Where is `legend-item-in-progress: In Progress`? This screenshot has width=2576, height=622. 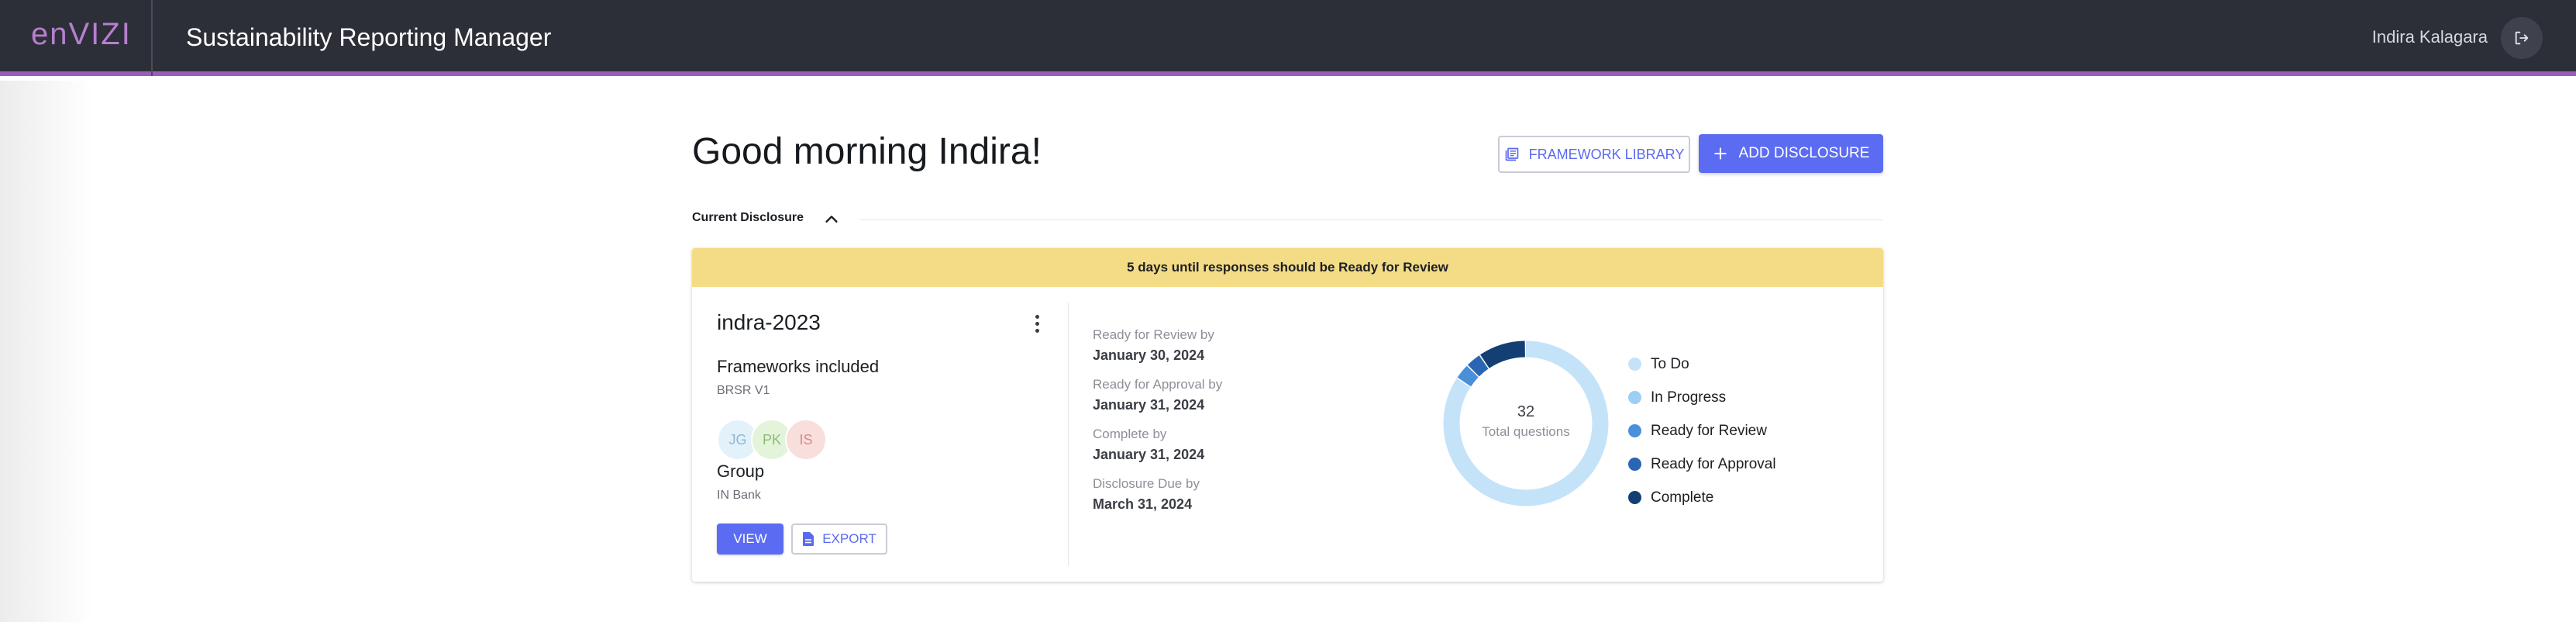
legend-item-in-progress: In Progress is located at coordinates (1702, 397).